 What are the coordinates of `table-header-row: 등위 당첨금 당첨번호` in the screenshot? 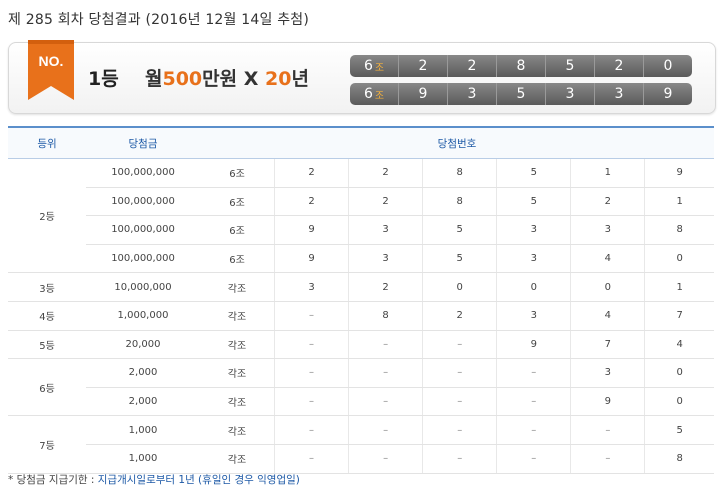 It's located at (361, 142).